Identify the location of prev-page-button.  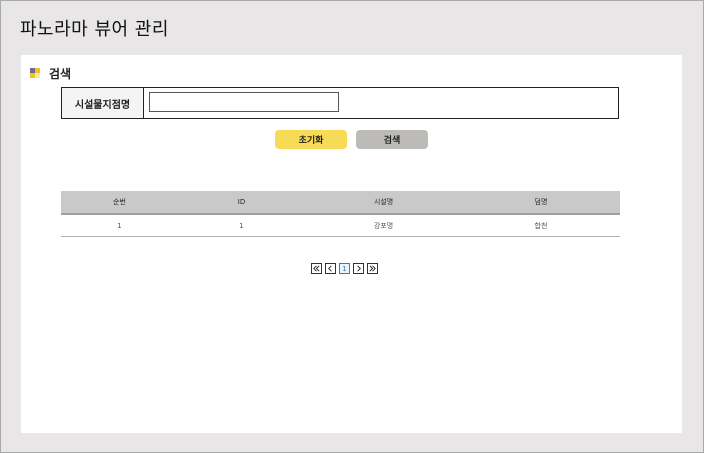
(330, 268).